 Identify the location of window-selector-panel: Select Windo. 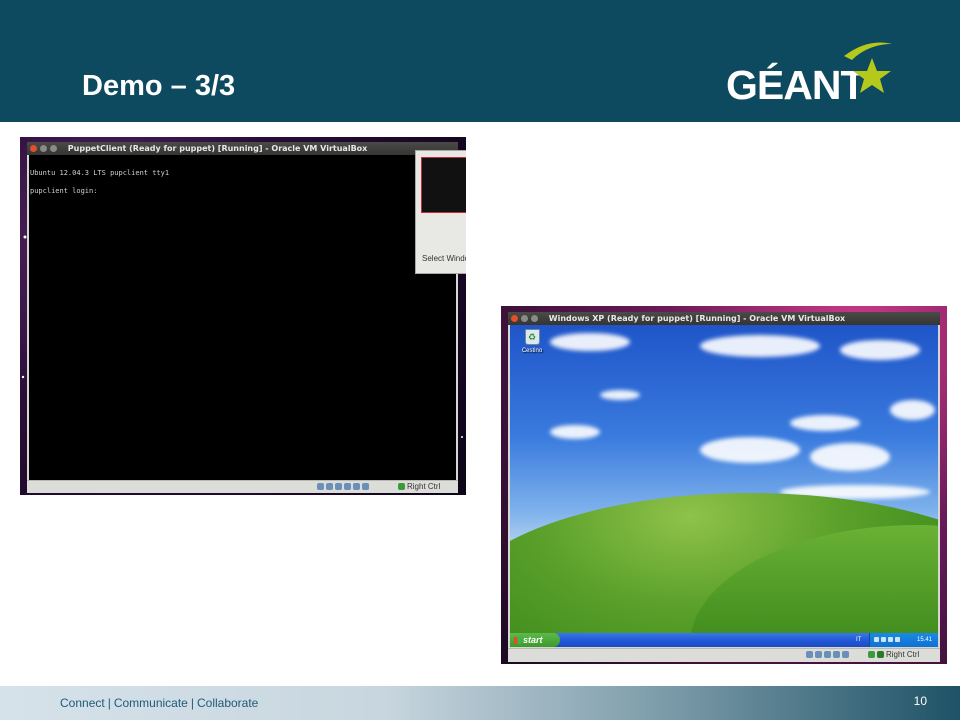
(440, 212).